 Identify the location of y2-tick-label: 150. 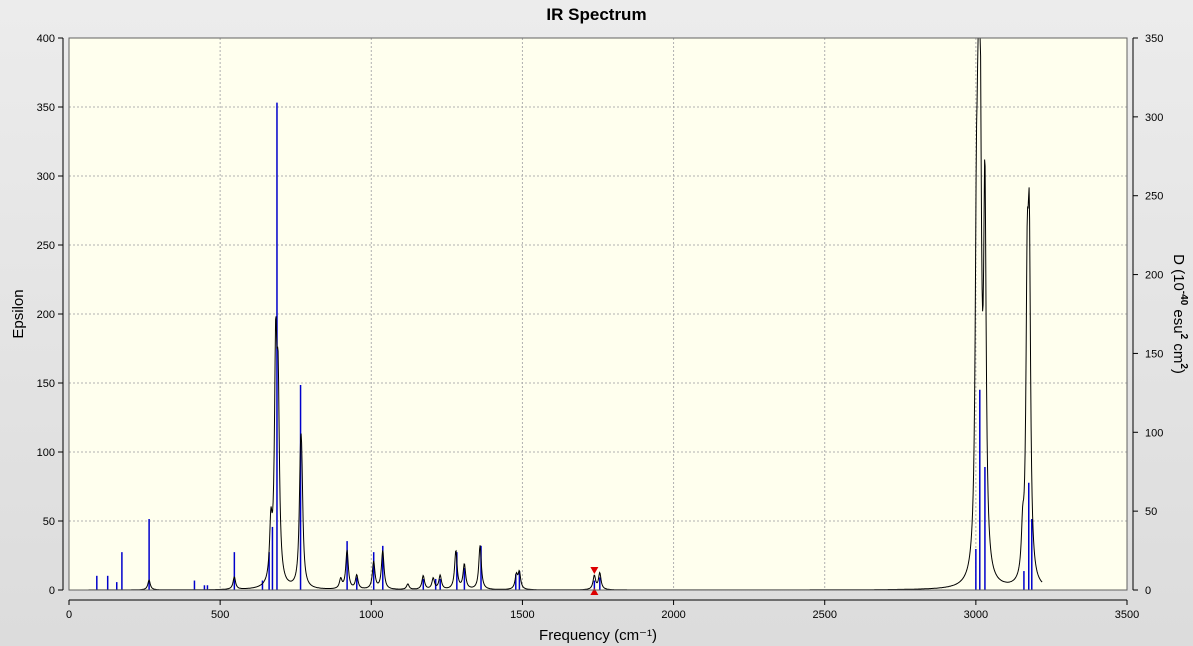
(1154, 354).